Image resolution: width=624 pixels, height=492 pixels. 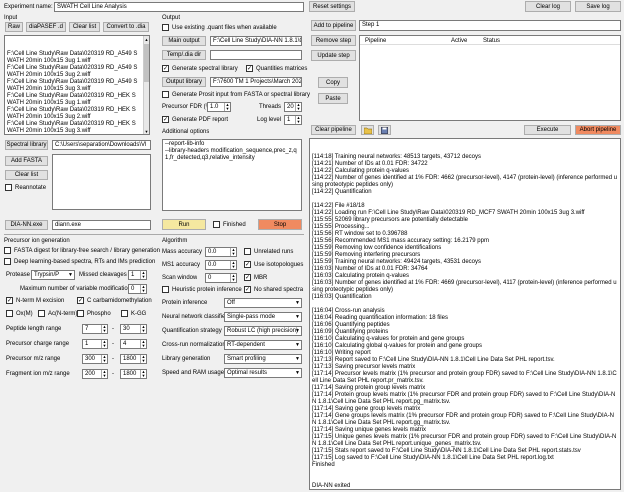 I want to click on use-existing-quant-box, so click(x=165, y=27).